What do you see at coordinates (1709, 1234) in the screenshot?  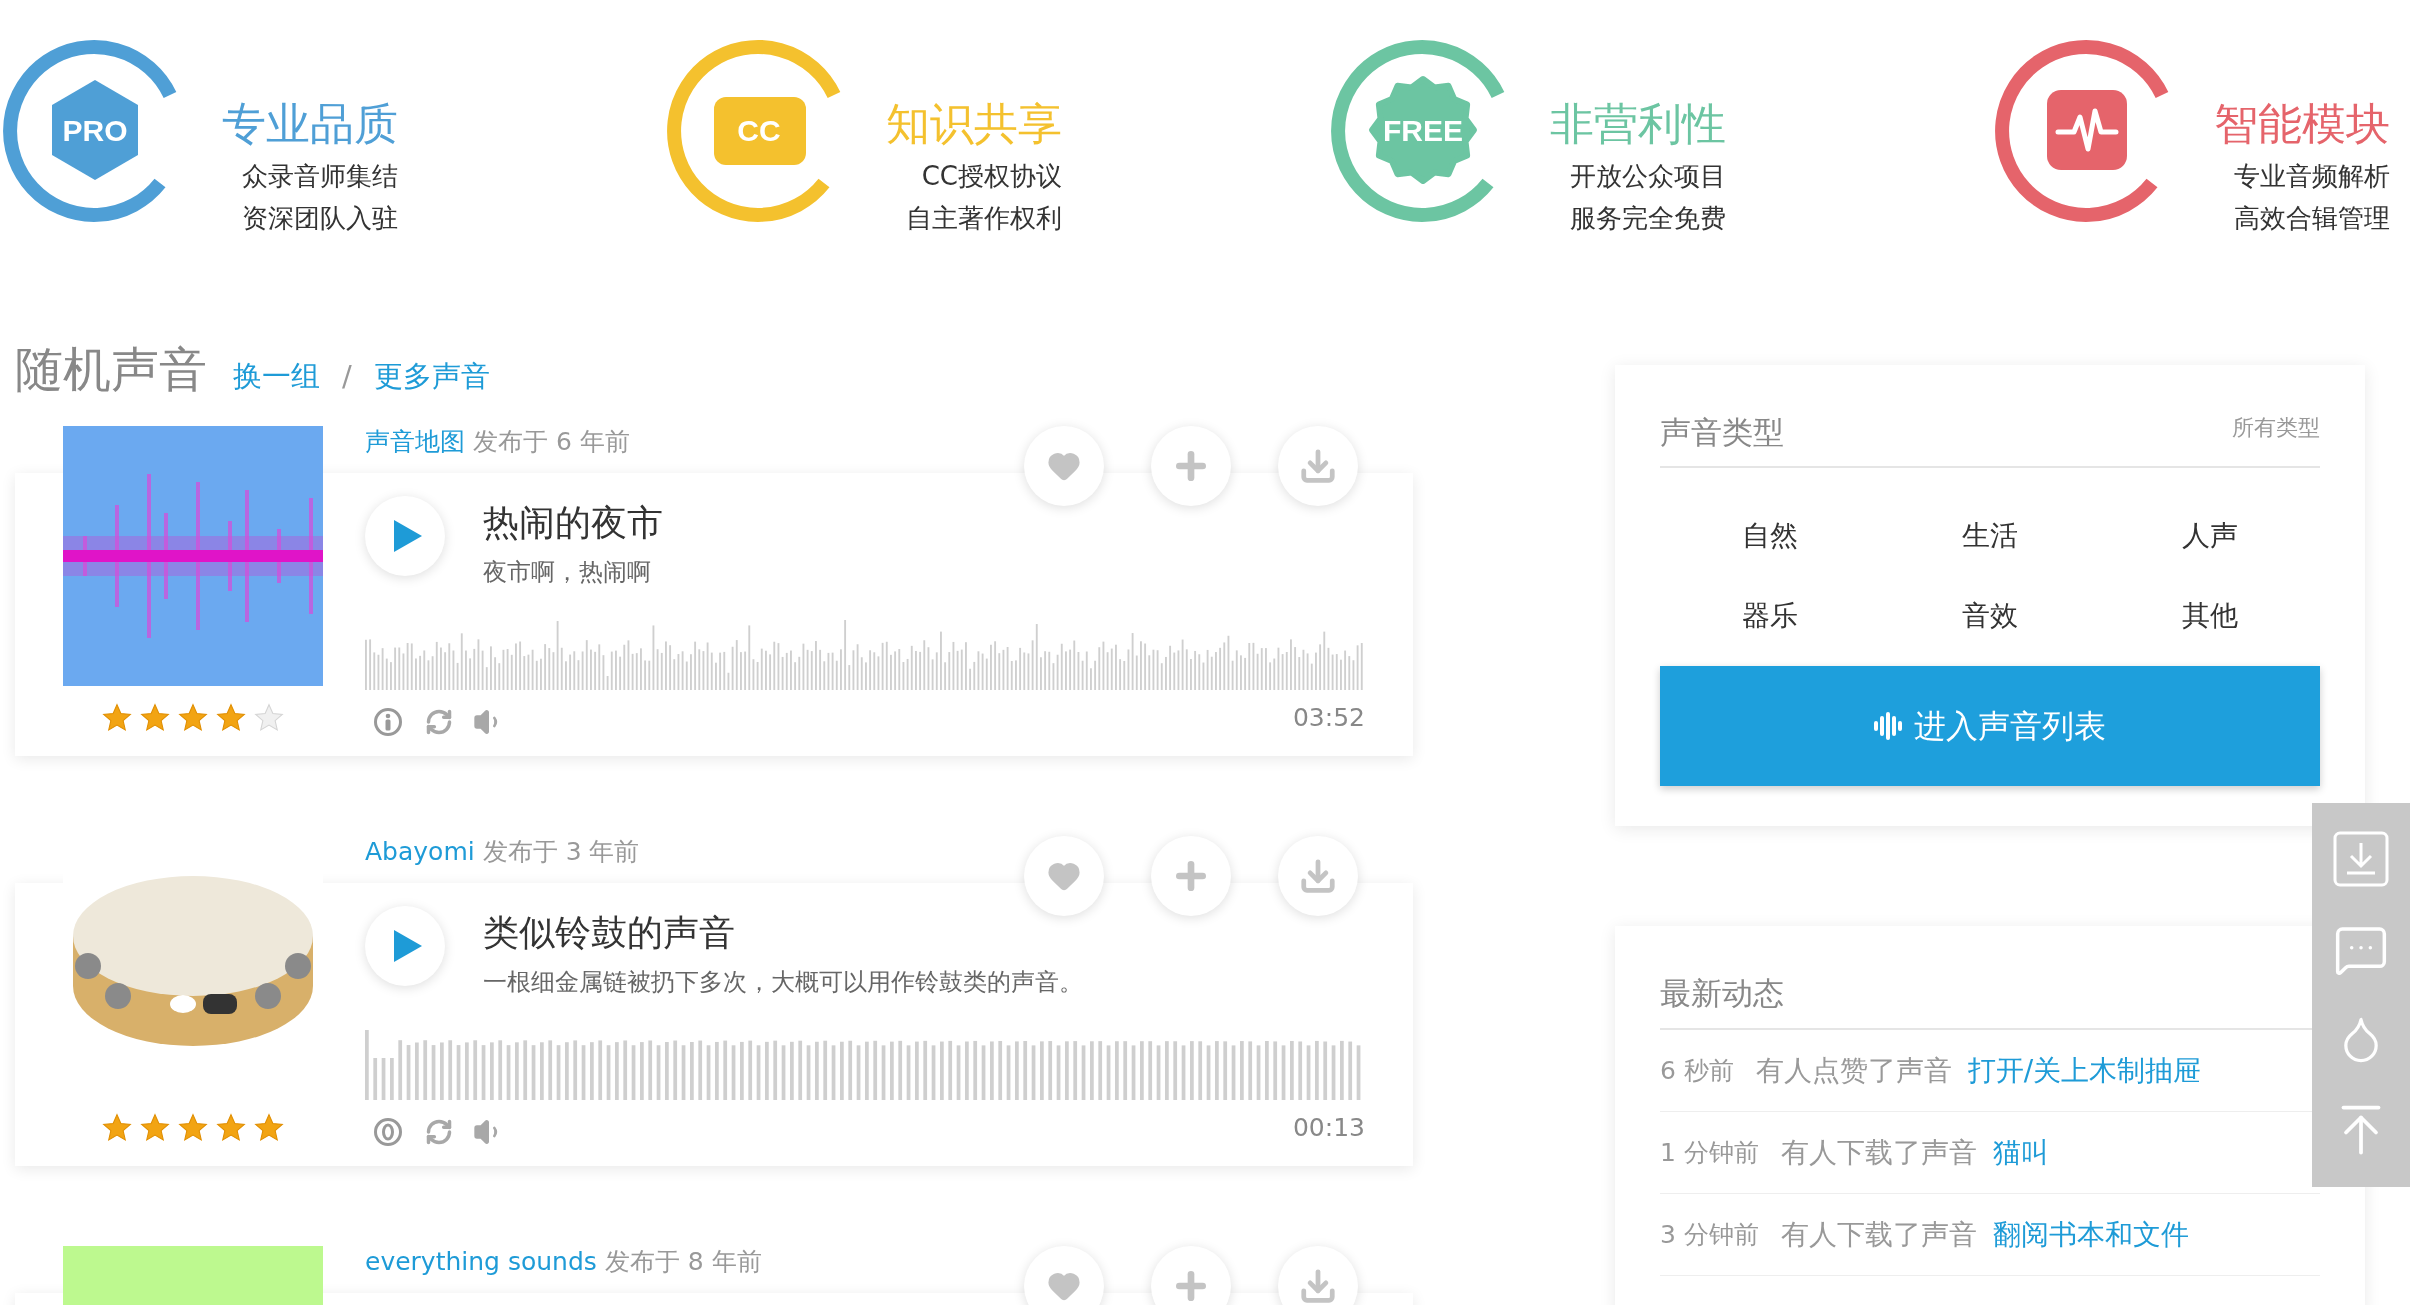 I see `activity-time: 3 分钟前` at bounding box center [1709, 1234].